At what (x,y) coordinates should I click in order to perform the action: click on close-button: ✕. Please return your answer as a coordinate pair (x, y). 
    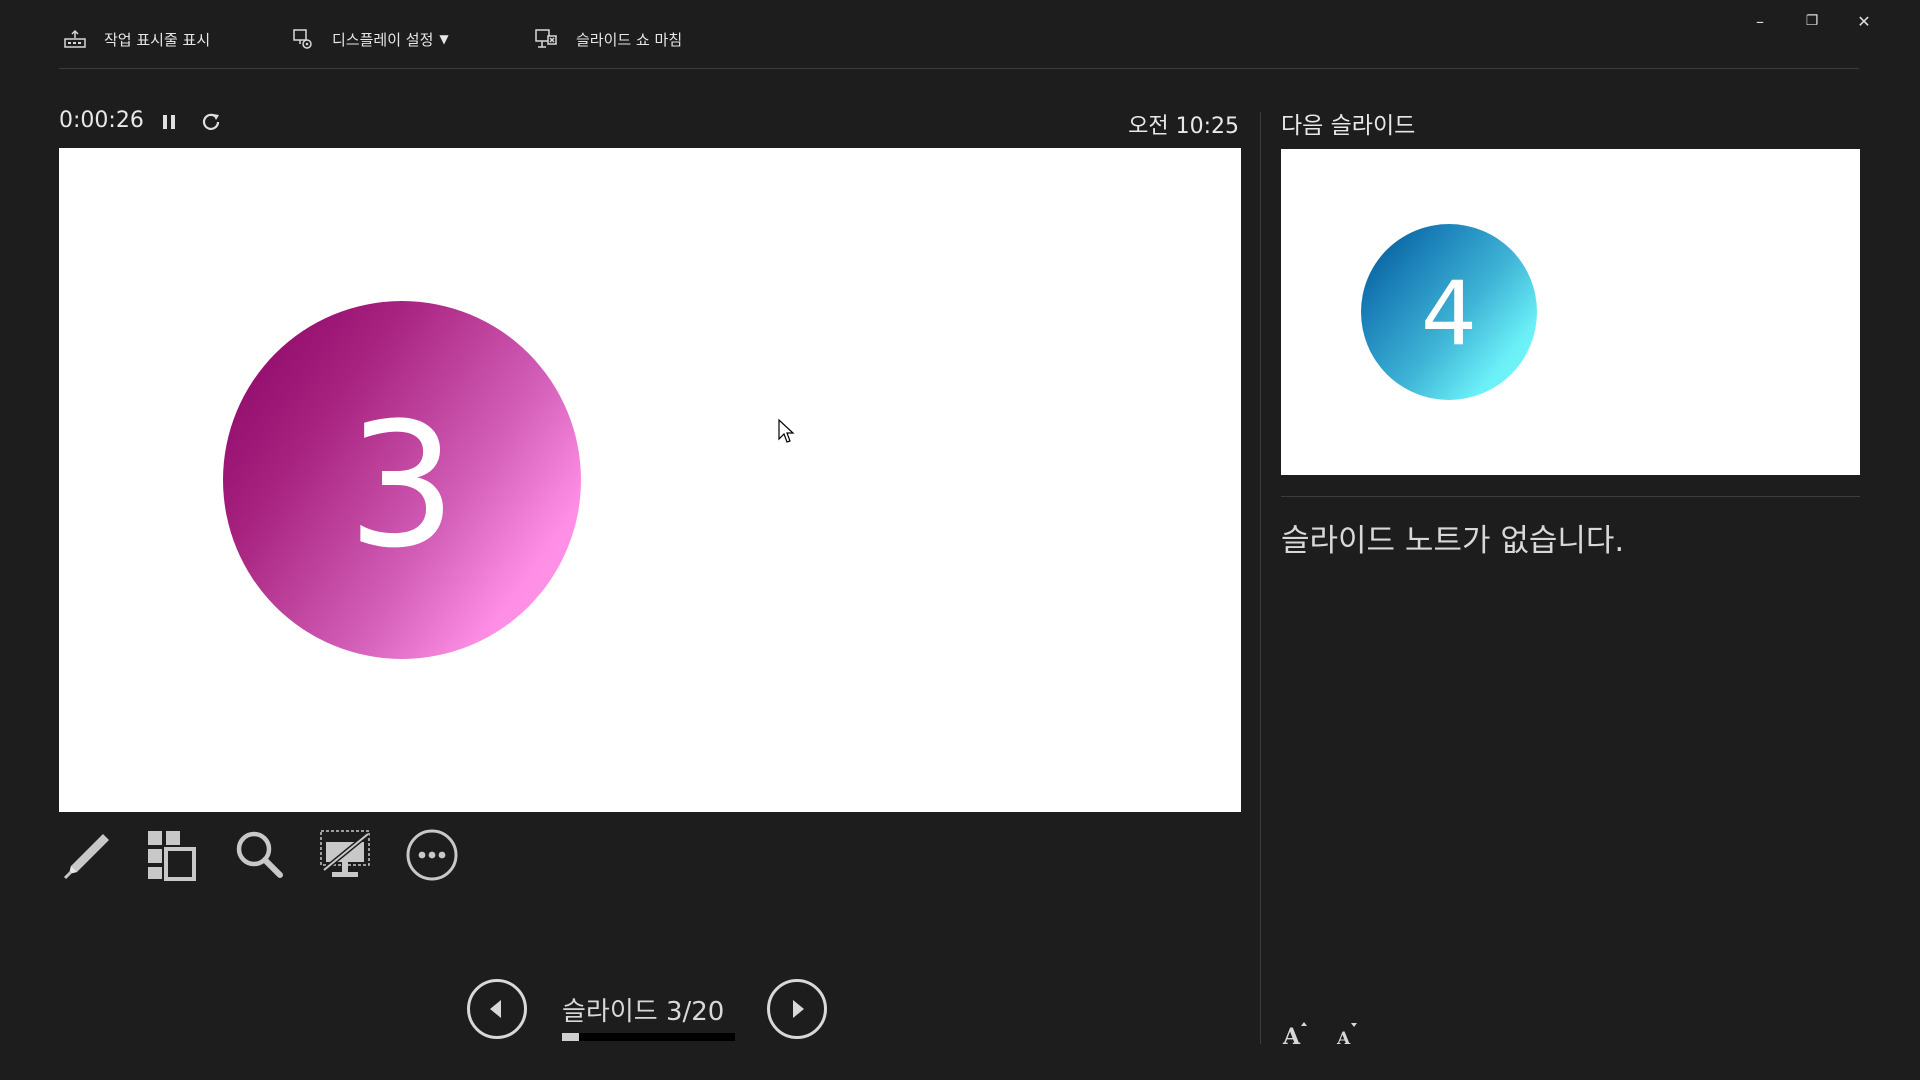
    Looking at the image, I should click on (1864, 21).